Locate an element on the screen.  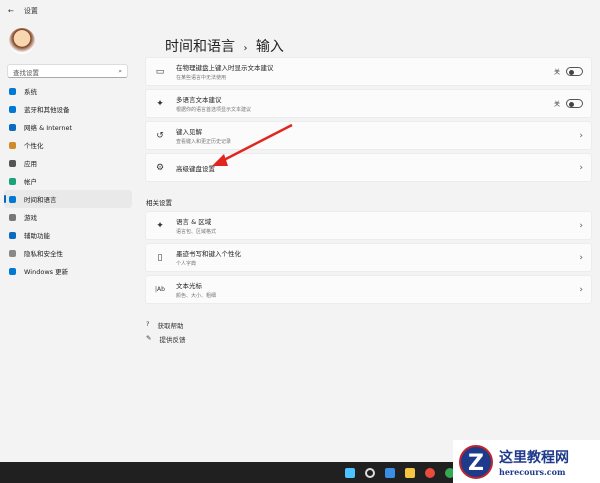
watermark-name: 这里教程网 is located at coordinates (534, 457).